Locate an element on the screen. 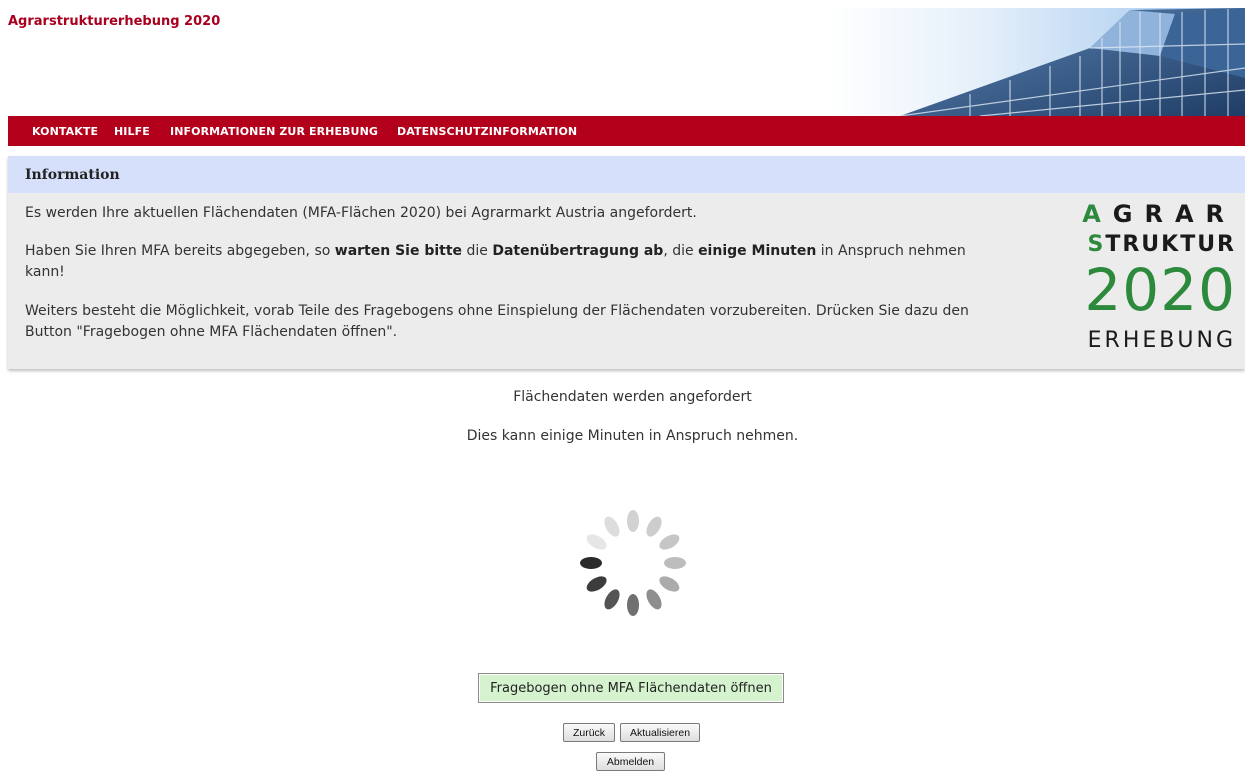  logo-agrar-text: AGRAR is located at coordinates (1159, 214).